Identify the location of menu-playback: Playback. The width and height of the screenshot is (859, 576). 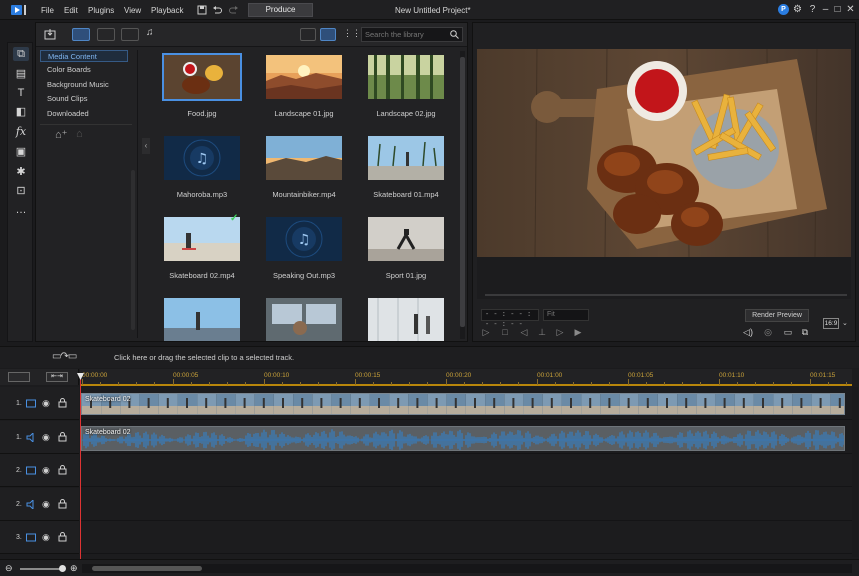
(167, 10).